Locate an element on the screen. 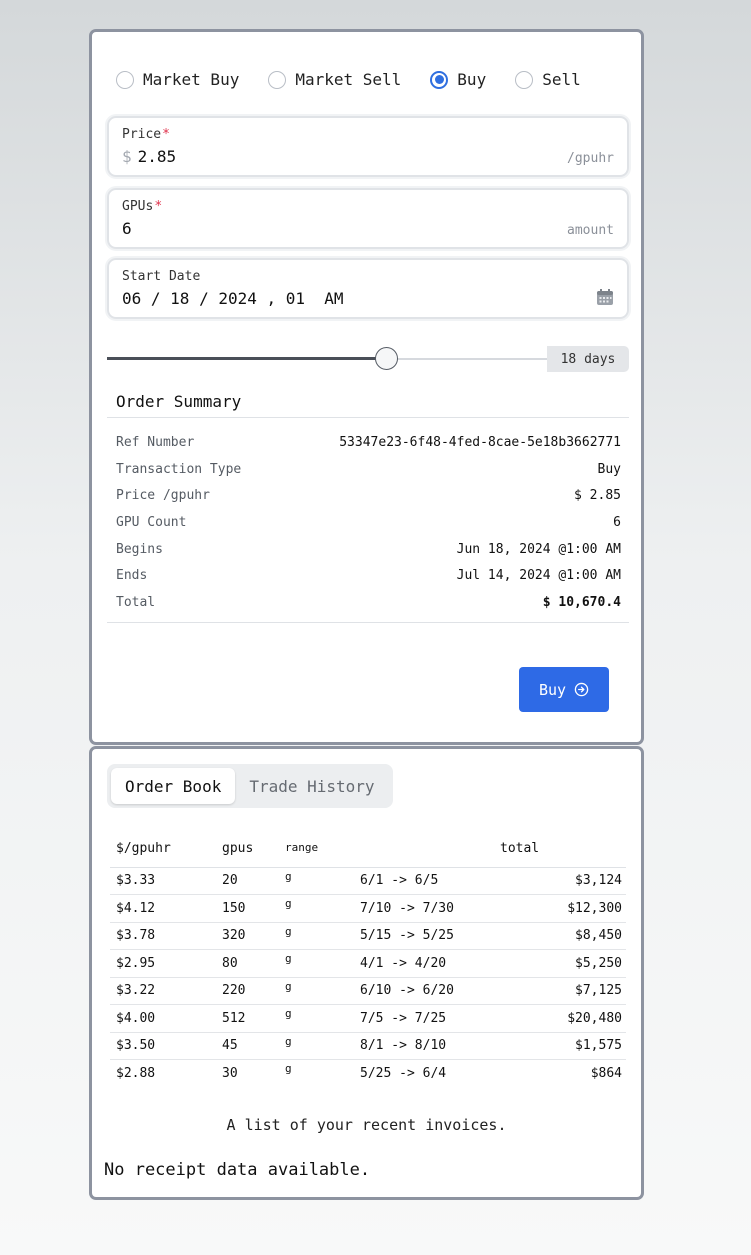  column-header-price: $/gpuhr is located at coordinates (166, 852).